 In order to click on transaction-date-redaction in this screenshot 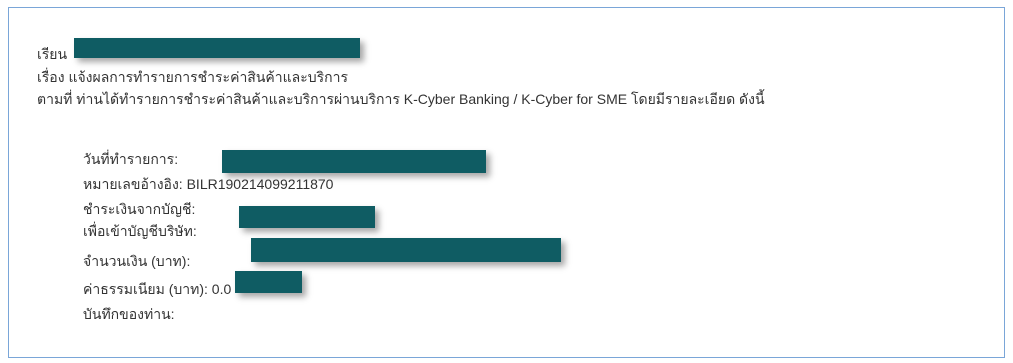, I will do `click(354, 161)`.